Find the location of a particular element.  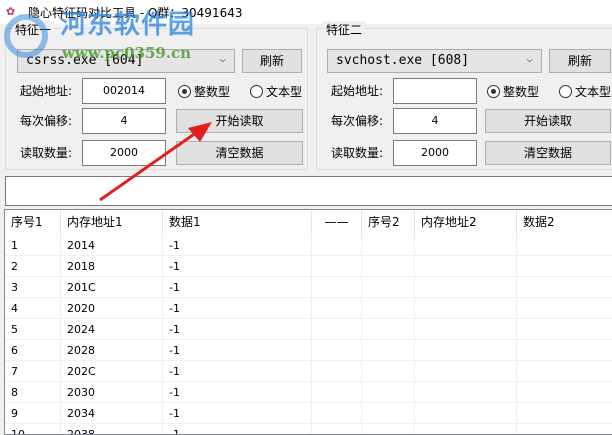

table-cell: 5 is located at coordinates (33, 329).